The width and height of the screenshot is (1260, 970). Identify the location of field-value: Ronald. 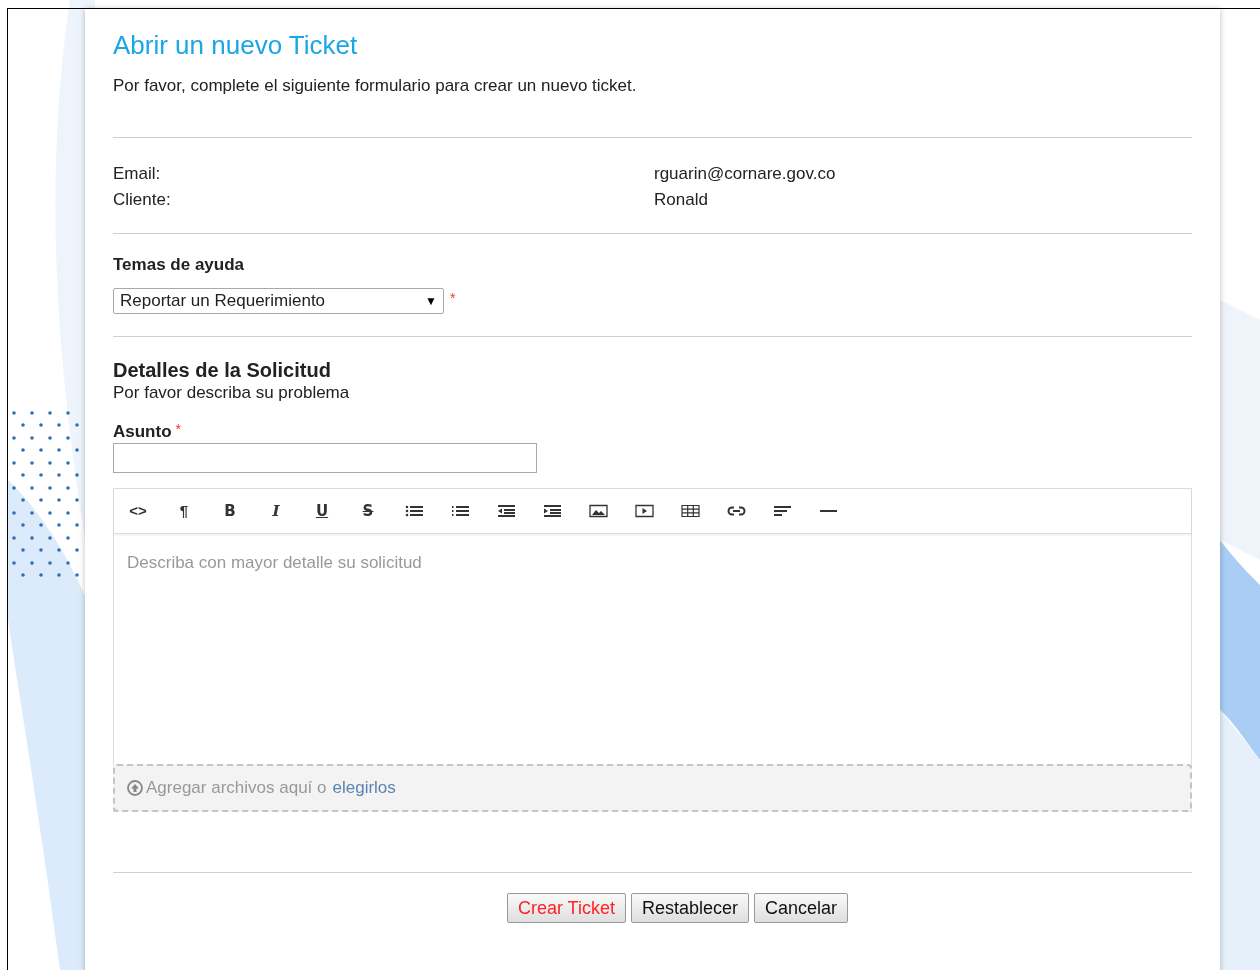
(681, 200).